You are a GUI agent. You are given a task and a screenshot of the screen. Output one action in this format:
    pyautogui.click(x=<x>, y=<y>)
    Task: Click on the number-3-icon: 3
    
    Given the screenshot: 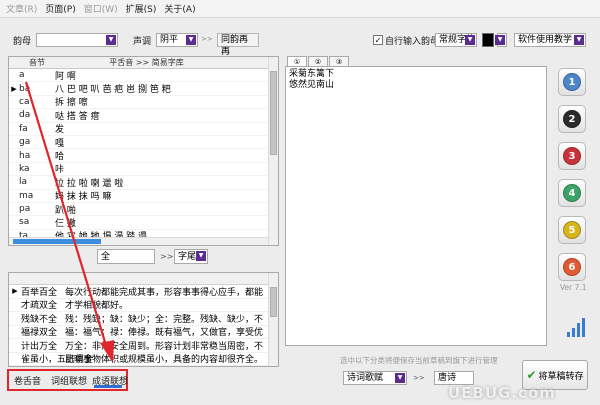 What is the action you would take?
    pyautogui.click(x=572, y=156)
    